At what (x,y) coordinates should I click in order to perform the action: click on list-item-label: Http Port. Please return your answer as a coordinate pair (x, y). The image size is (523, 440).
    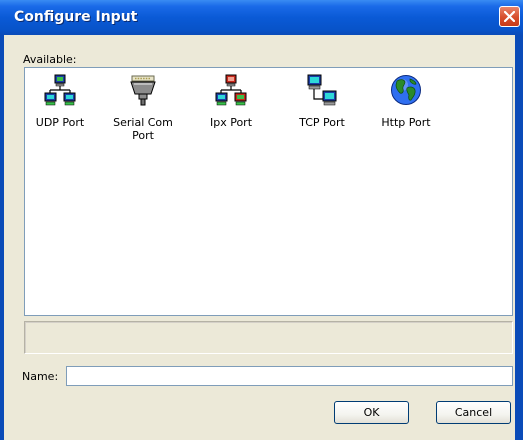
    Looking at the image, I should click on (406, 122).